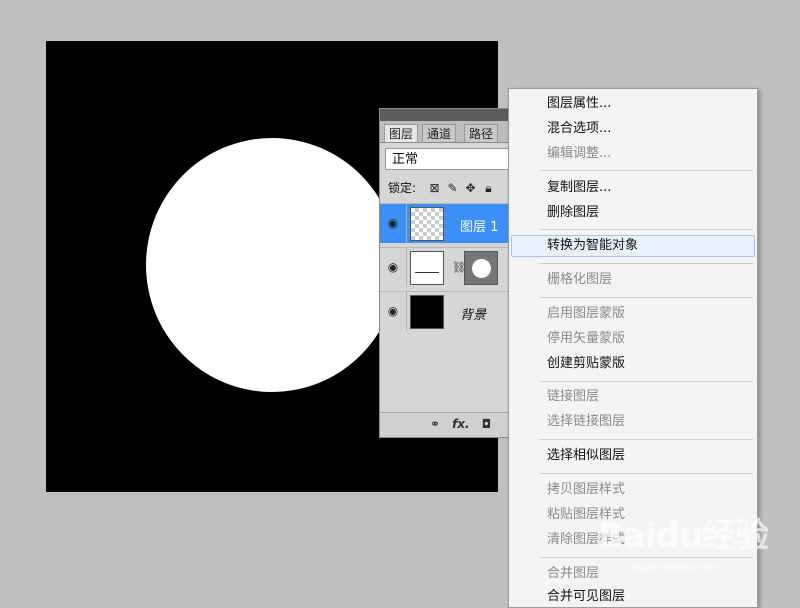 The image size is (800, 608). I want to click on lock-move-icon: ✥, so click(470, 188).